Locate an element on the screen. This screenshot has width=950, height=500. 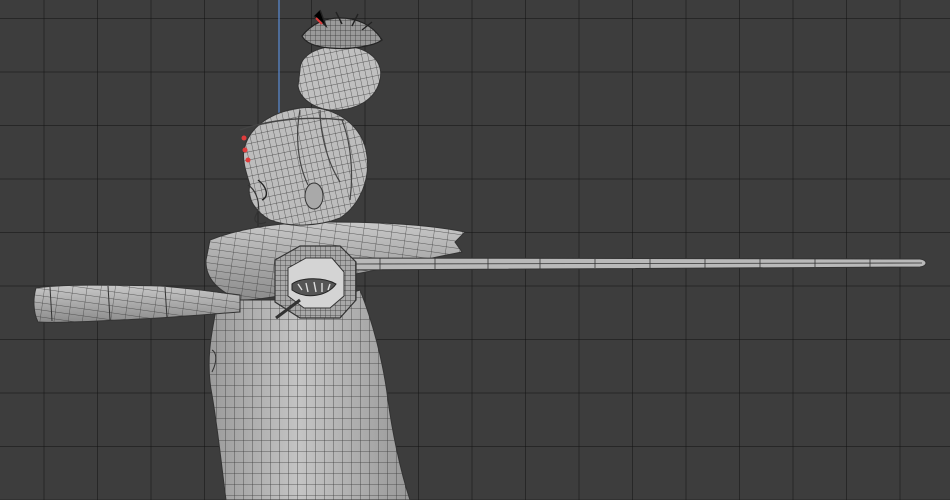
torso-mesh is located at coordinates (309, 394).